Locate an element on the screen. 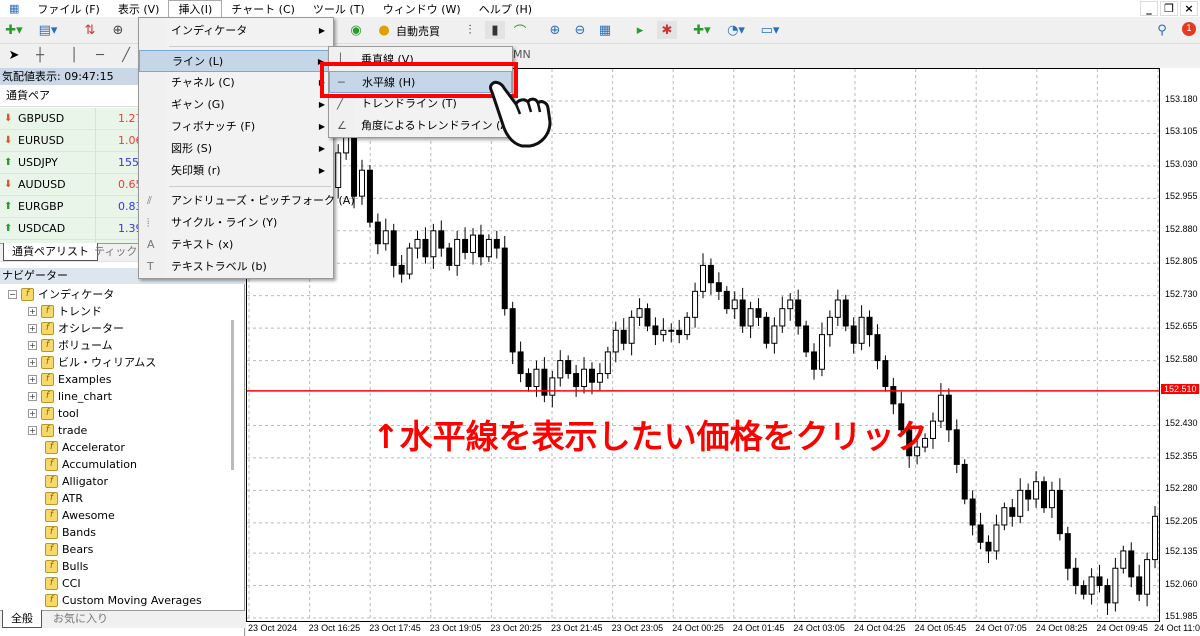 This screenshot has width=1200, height=636. cursor-icon: ➤ is located at coordinates (14, 55).